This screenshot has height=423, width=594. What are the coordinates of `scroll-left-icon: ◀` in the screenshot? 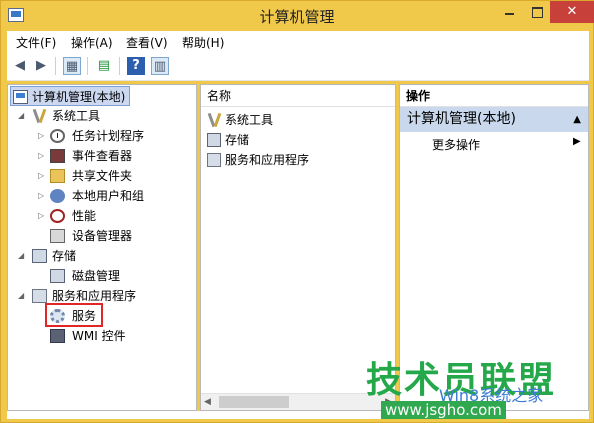 It's located at (207, 402).